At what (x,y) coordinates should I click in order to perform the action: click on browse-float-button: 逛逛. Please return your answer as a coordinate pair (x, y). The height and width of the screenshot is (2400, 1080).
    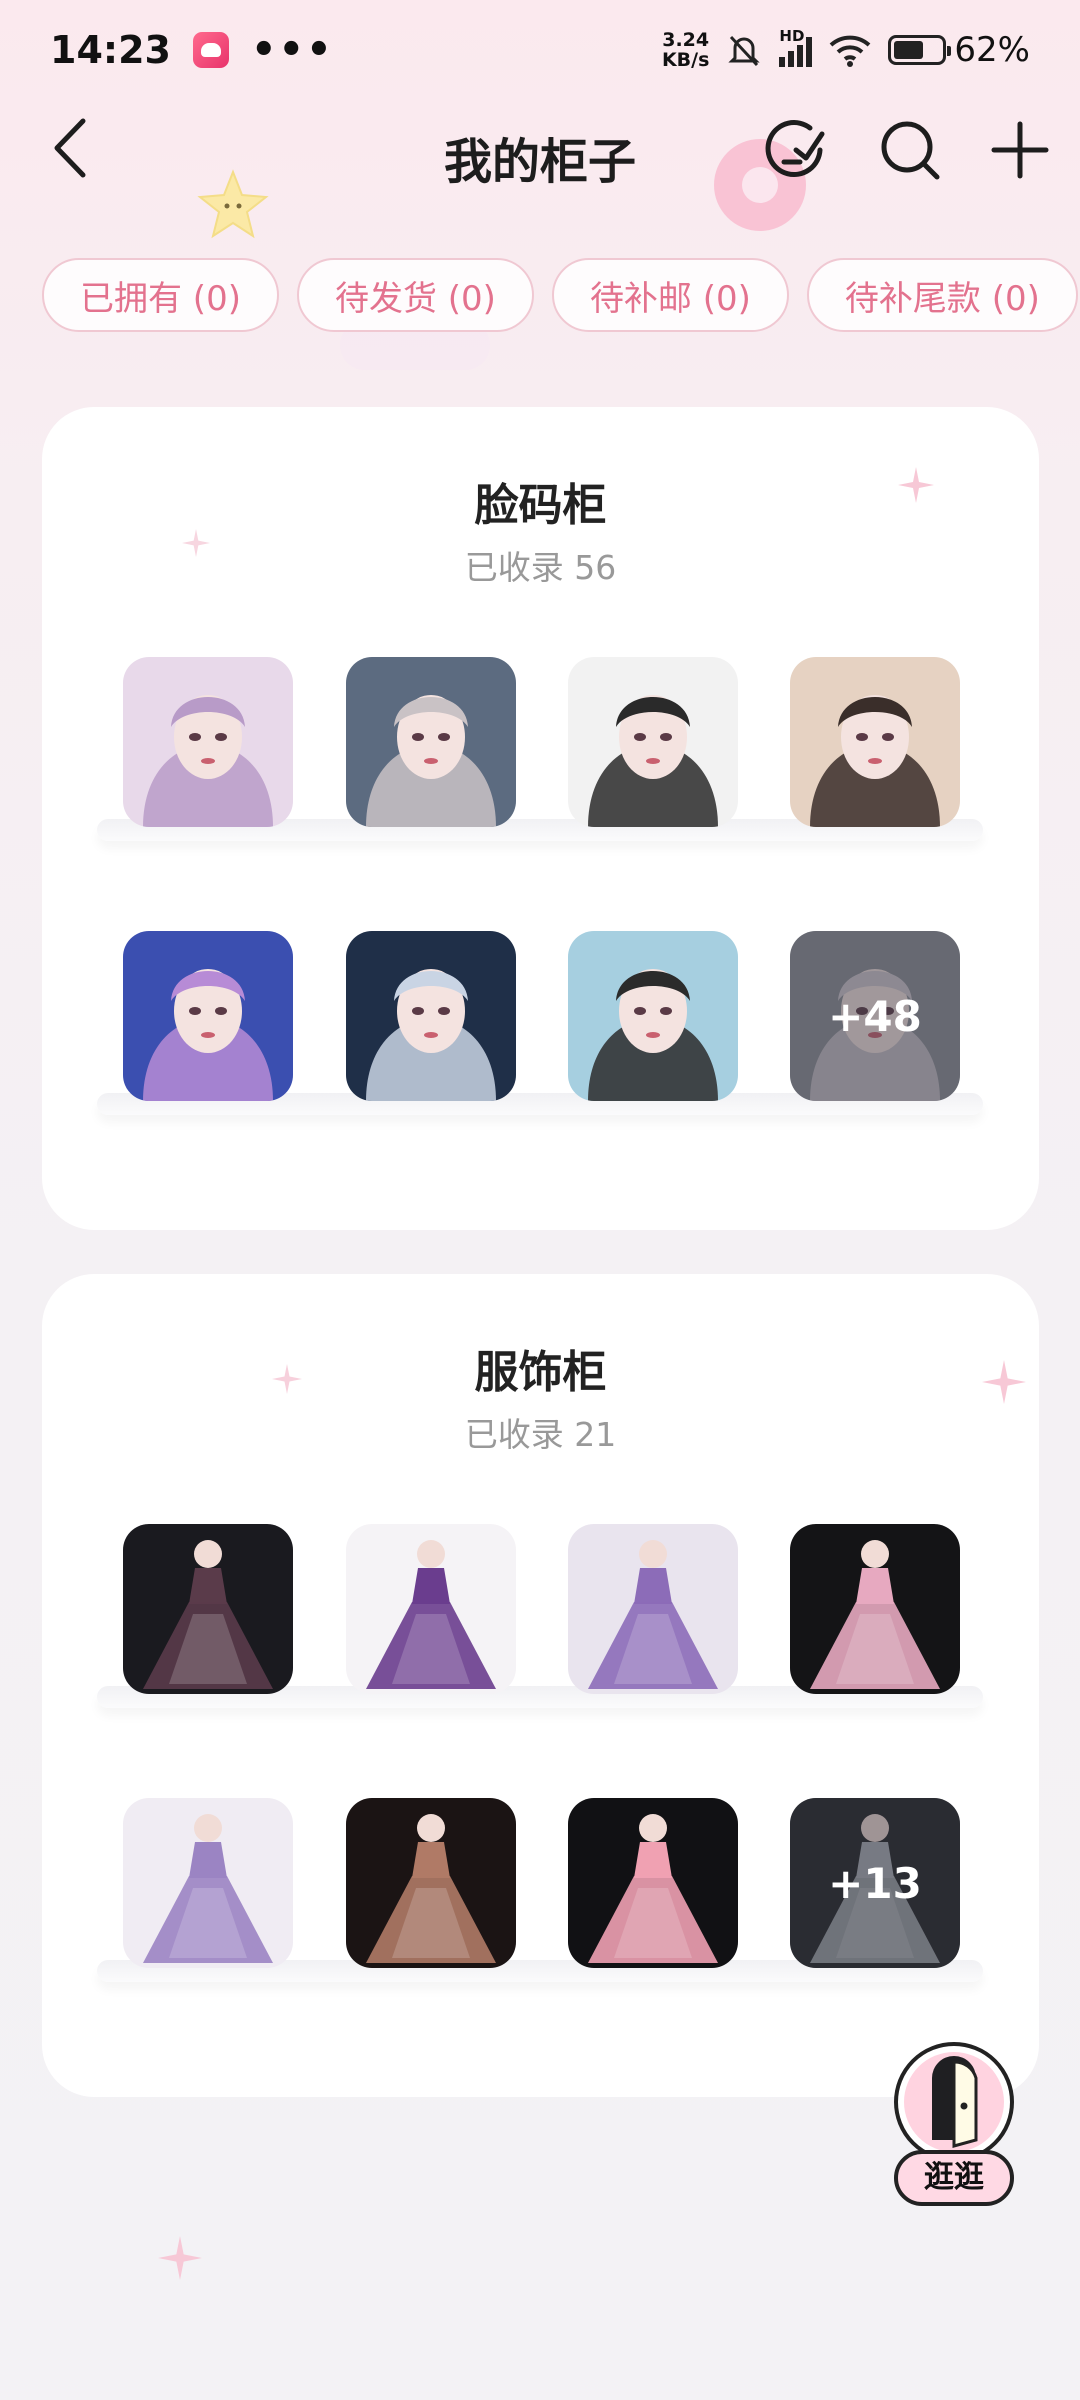
    Looking at the image, I should click on (954, 2125).